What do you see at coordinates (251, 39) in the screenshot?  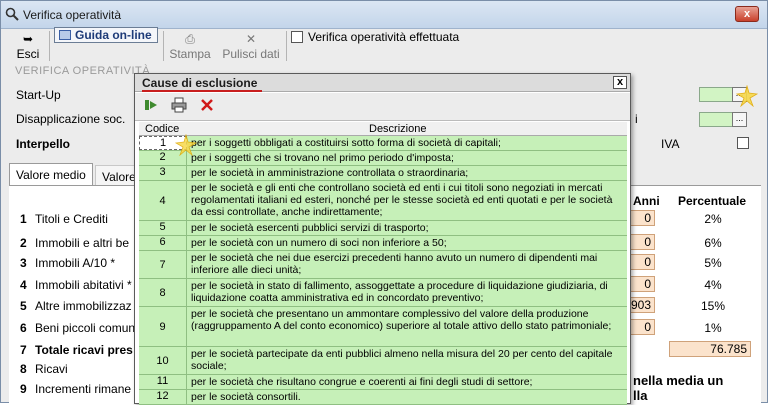 I see `eraser-icon: ✕` at bounding box center [251, 39].